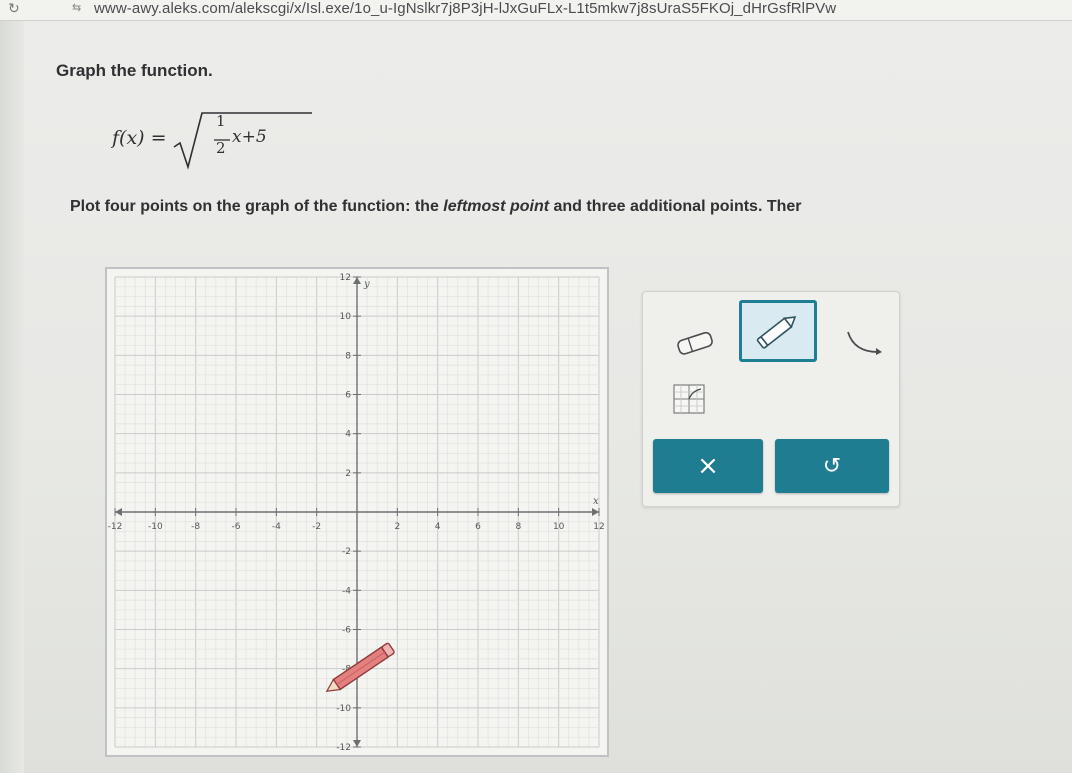  What do you see at coordinates (346, 317) in the screenshot?
I see `y-tick-label: 10` at bounding box center [346, 317].